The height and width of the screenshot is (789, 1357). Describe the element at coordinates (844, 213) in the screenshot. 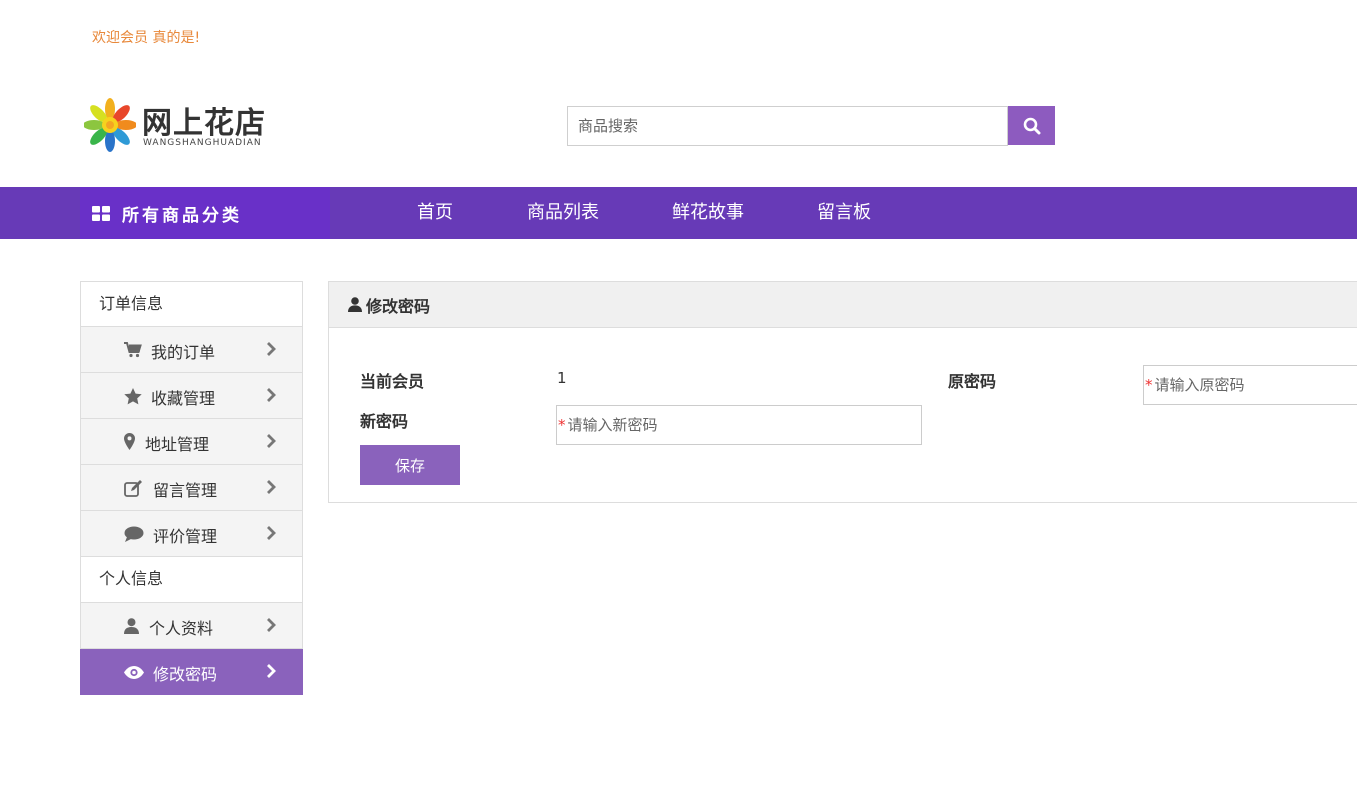

I see `nav-item-message-board: 留言板` at that location.